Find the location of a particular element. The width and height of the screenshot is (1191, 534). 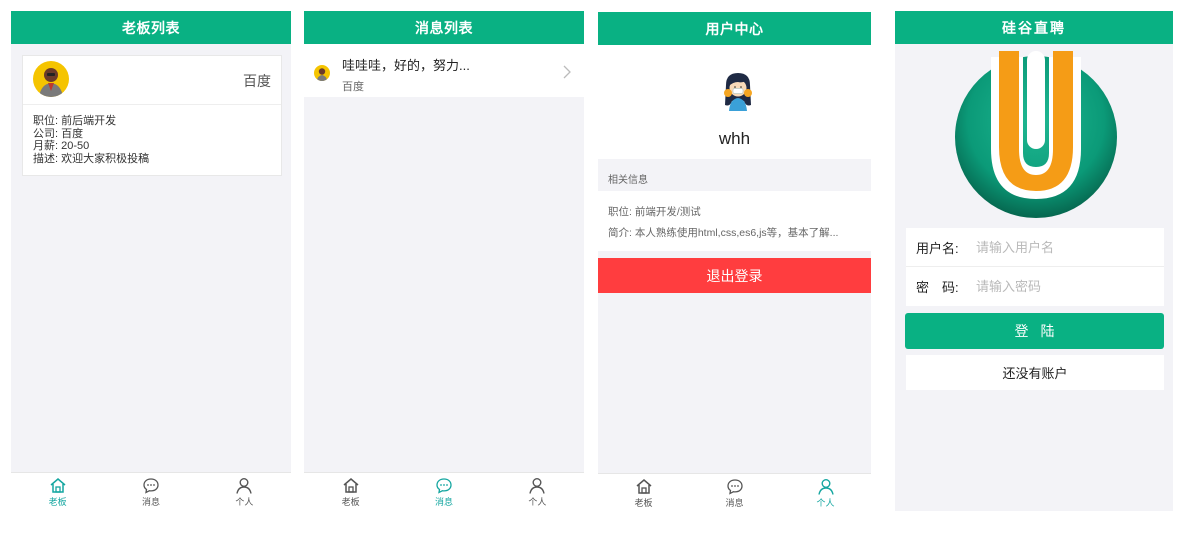

login-form: 用户名: 密 码: is located at coordinates (1035, 267).